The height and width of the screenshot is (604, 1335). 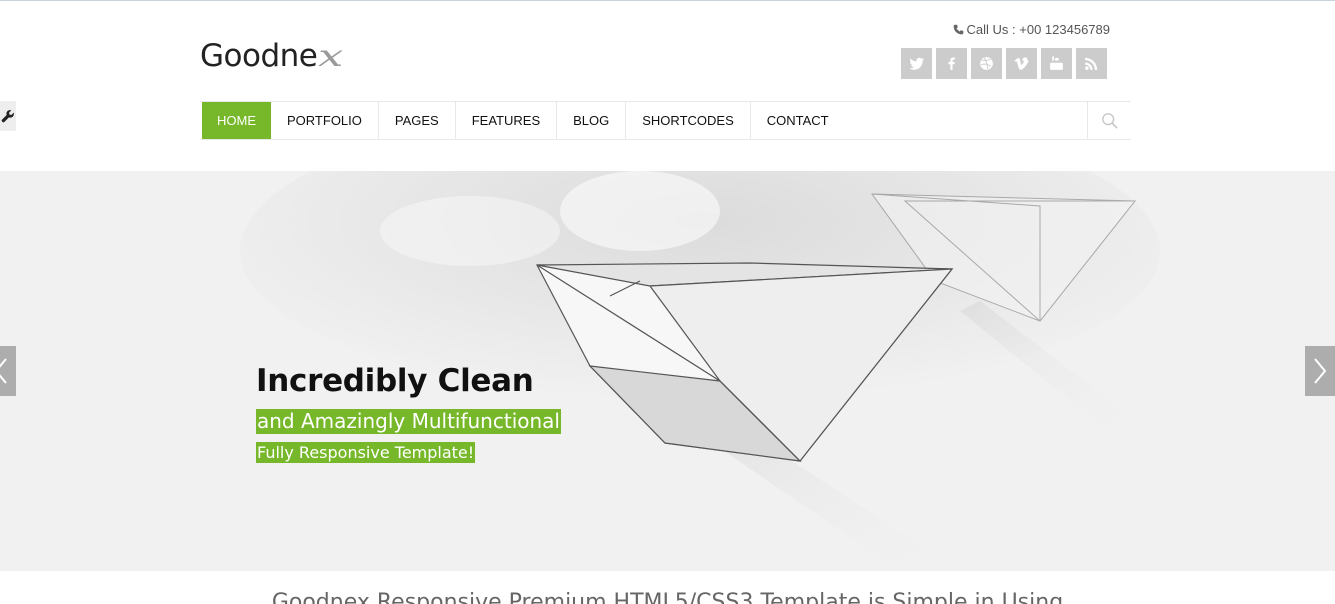 I want to click on nav-blog: BLOG, so click(x=592, y=120).